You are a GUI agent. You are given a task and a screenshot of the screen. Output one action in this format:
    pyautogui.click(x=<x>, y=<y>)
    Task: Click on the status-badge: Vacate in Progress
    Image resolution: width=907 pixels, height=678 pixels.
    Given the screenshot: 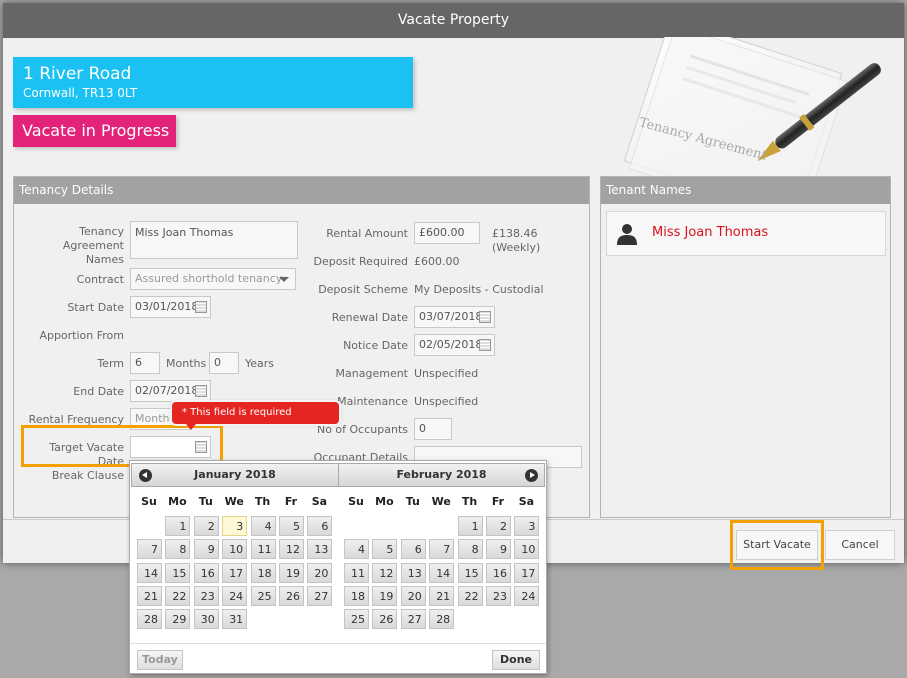 What is the action you would take?
    pyautogui.click(x=94, y=131)
    